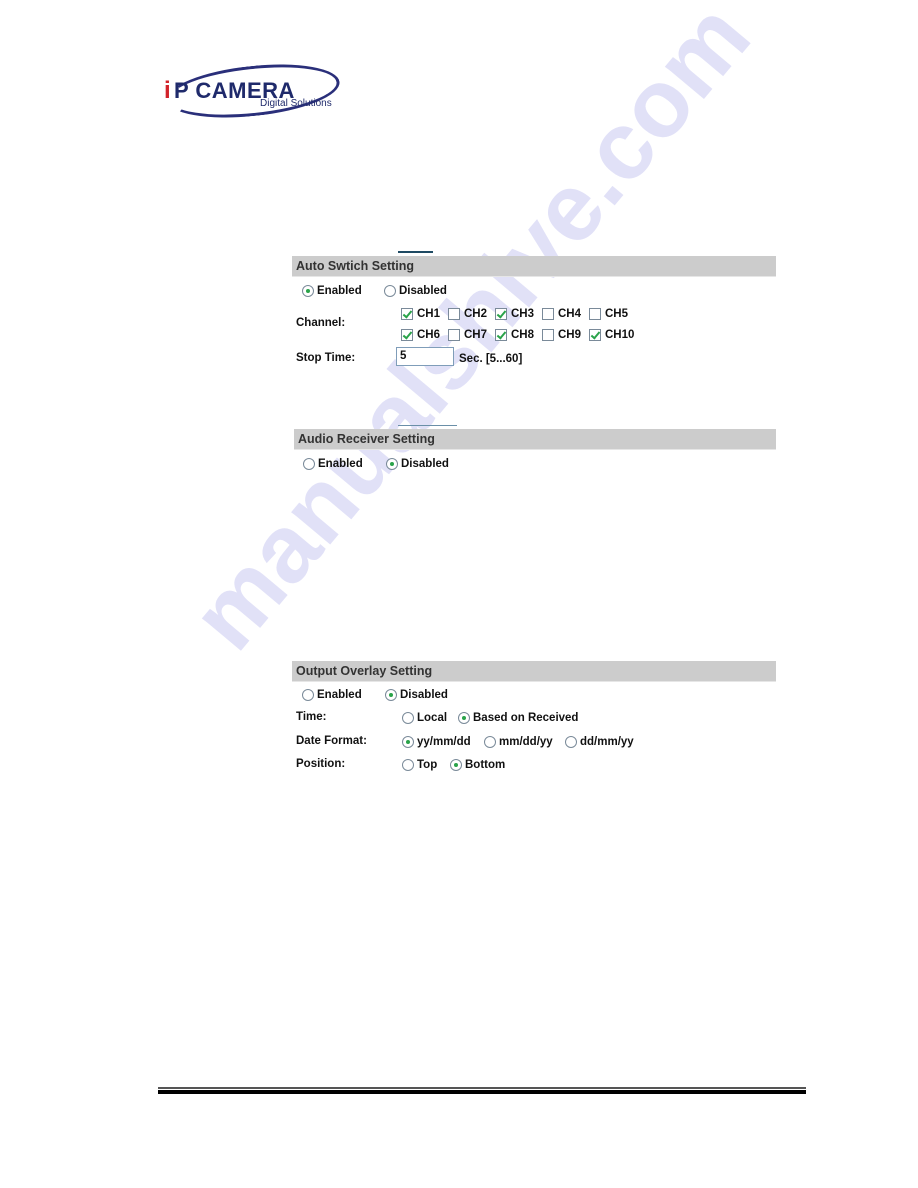 The width and height of the screenshot is (918, 1188). Describe the element at coordinates (331, 741) in the screenshot. I see `date-format-label: Date Format:` at that location.